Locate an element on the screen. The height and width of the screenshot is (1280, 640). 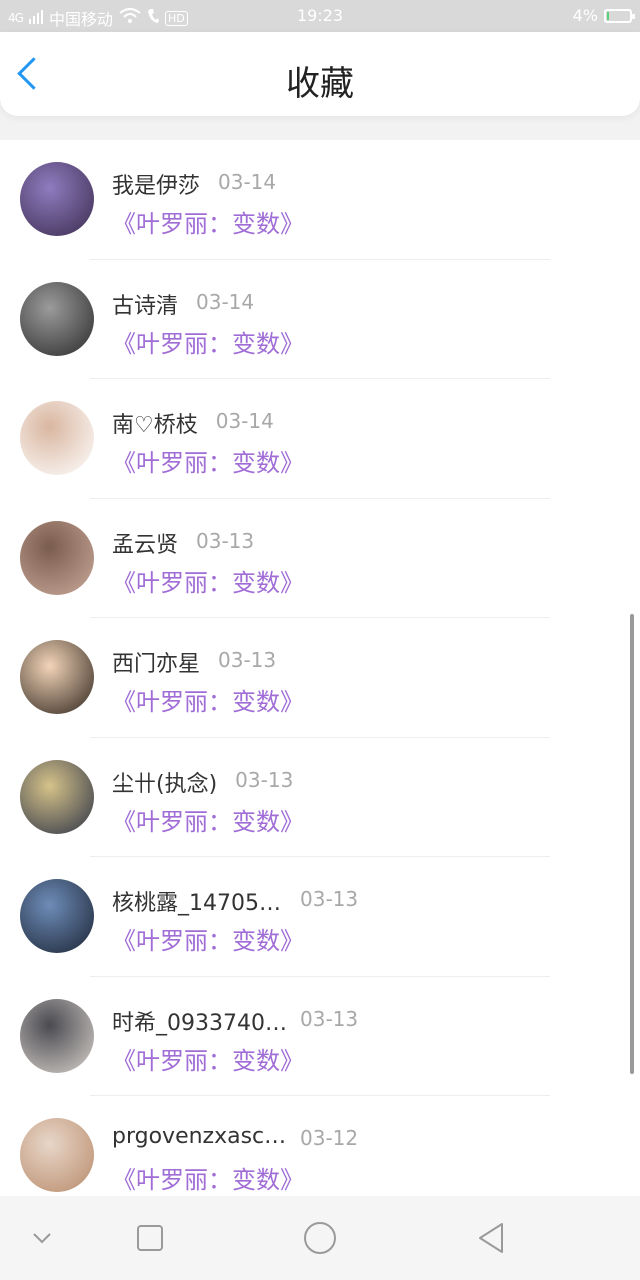
list-item: 孟云贤 03-13 《叶罗丽：变数》 is located at coordinates (320, 558).